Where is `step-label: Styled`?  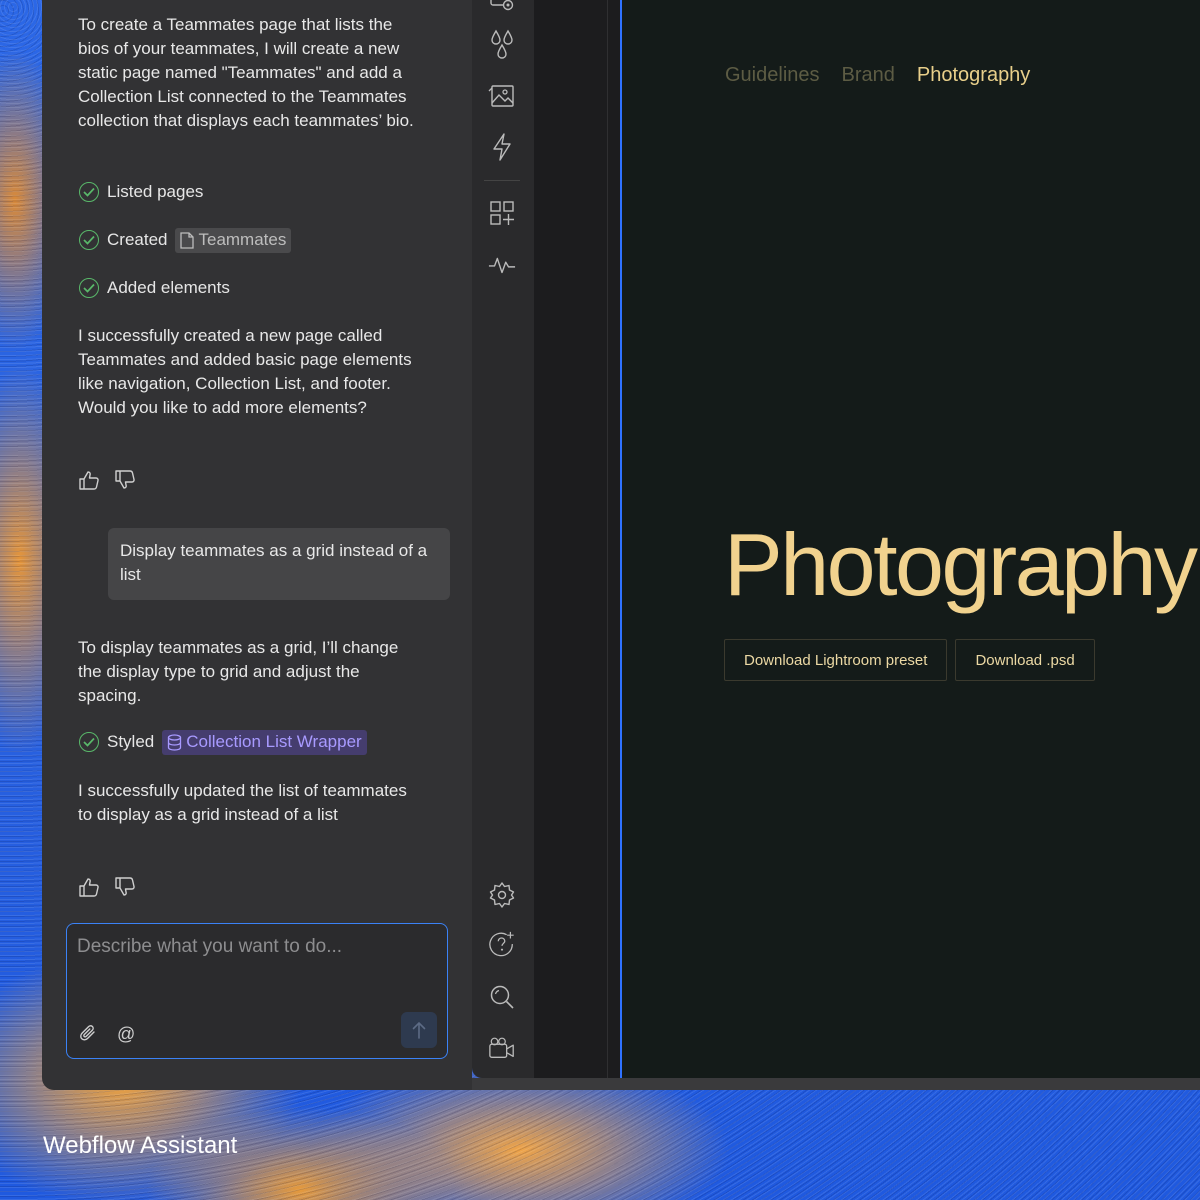 step-label: Styled is located at coordinates (131, 741).